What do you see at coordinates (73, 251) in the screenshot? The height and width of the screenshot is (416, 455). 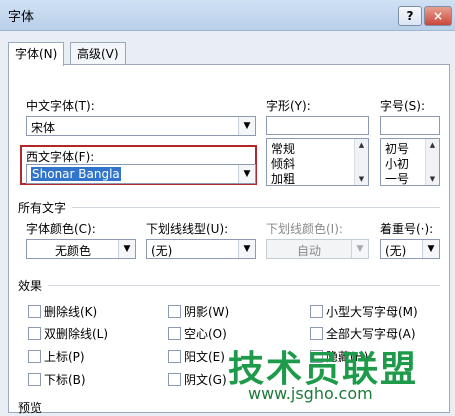 I see `font-color-value: 无颜色` at bounding box center [73, 251].